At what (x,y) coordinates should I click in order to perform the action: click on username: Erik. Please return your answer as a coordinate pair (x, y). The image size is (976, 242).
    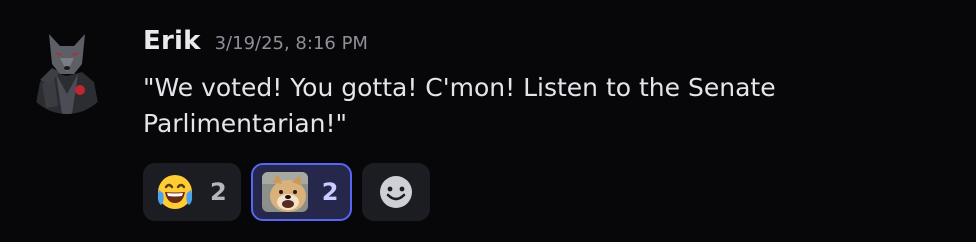
    Looking at the image, I should click on (172, 41).